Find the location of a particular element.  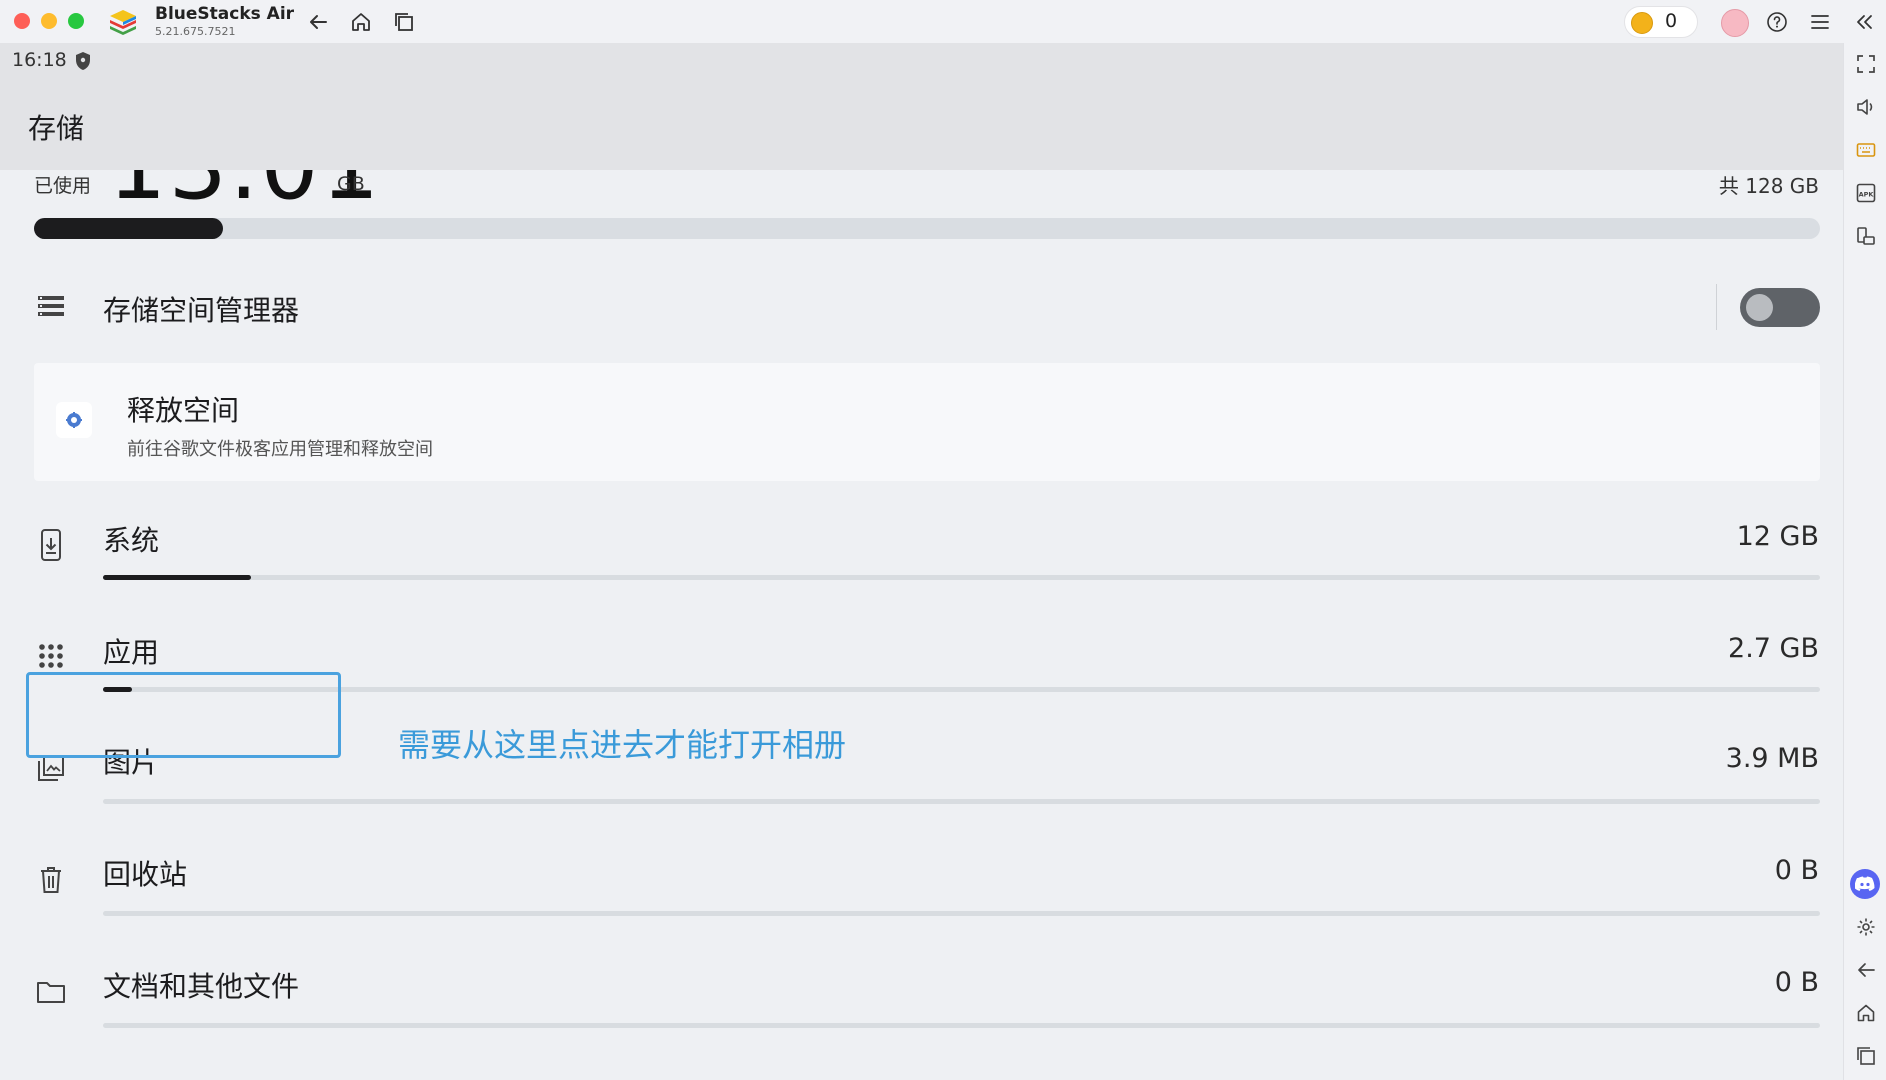

coin-count: 0 is located at coordinates (1671, 21).